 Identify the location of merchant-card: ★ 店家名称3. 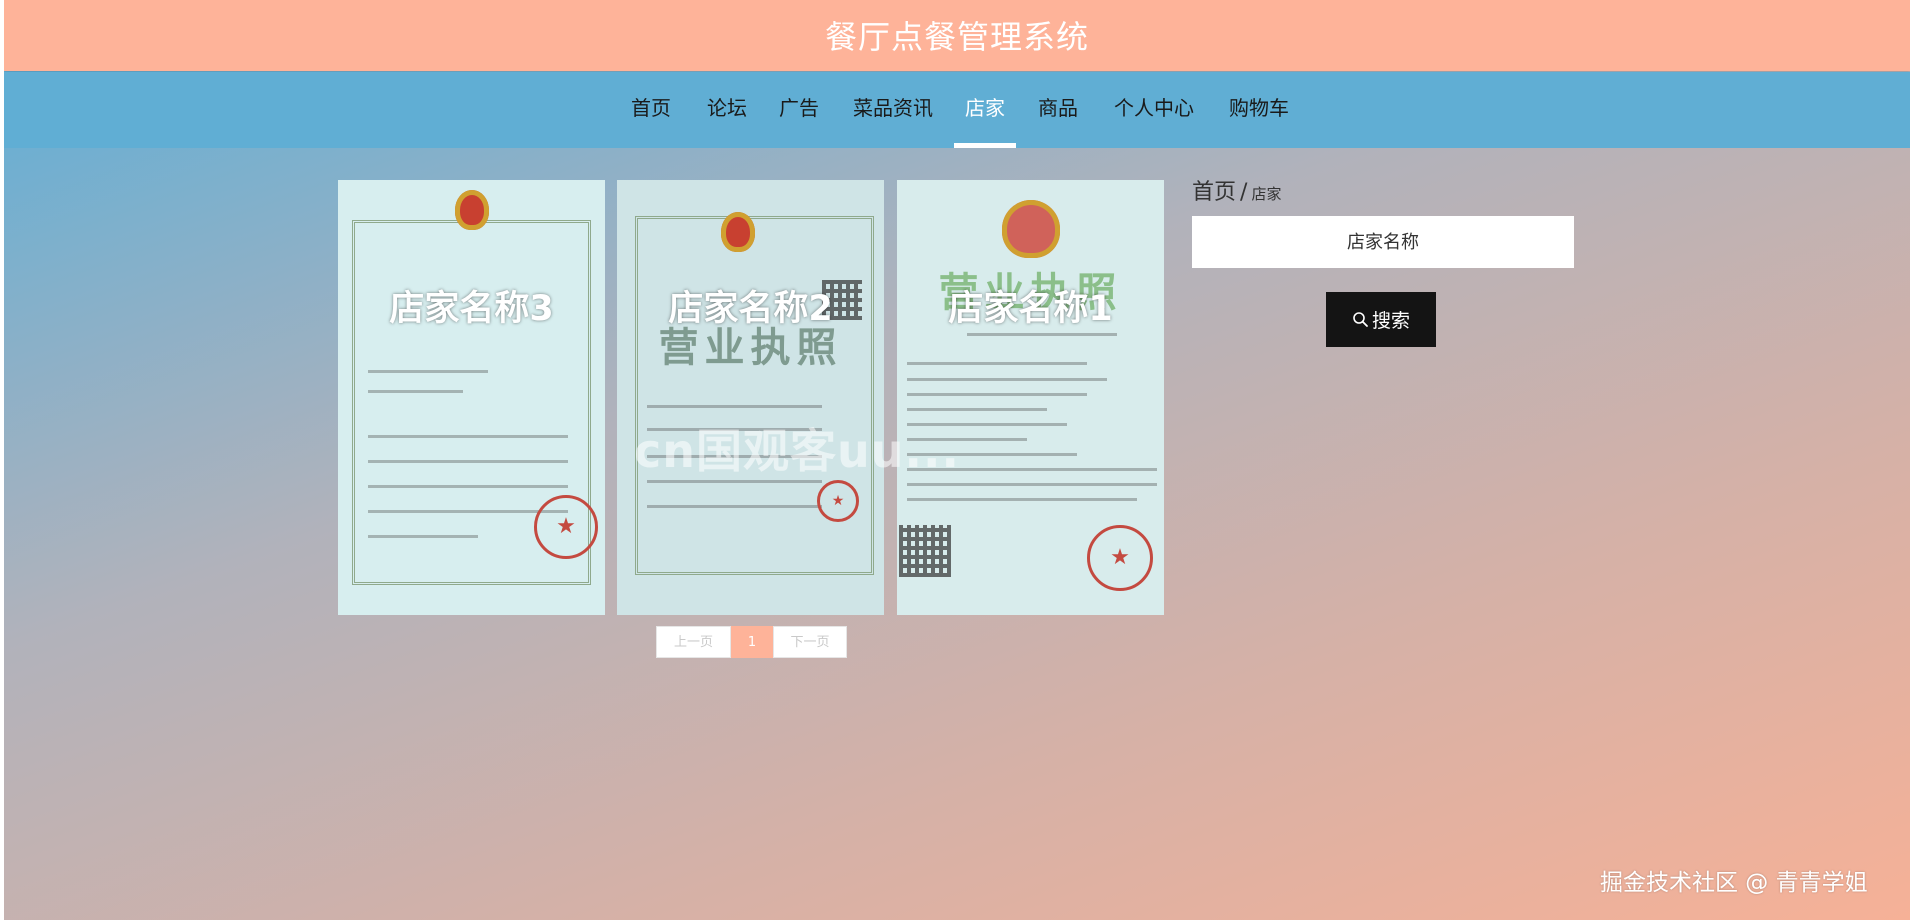
(471, 397).